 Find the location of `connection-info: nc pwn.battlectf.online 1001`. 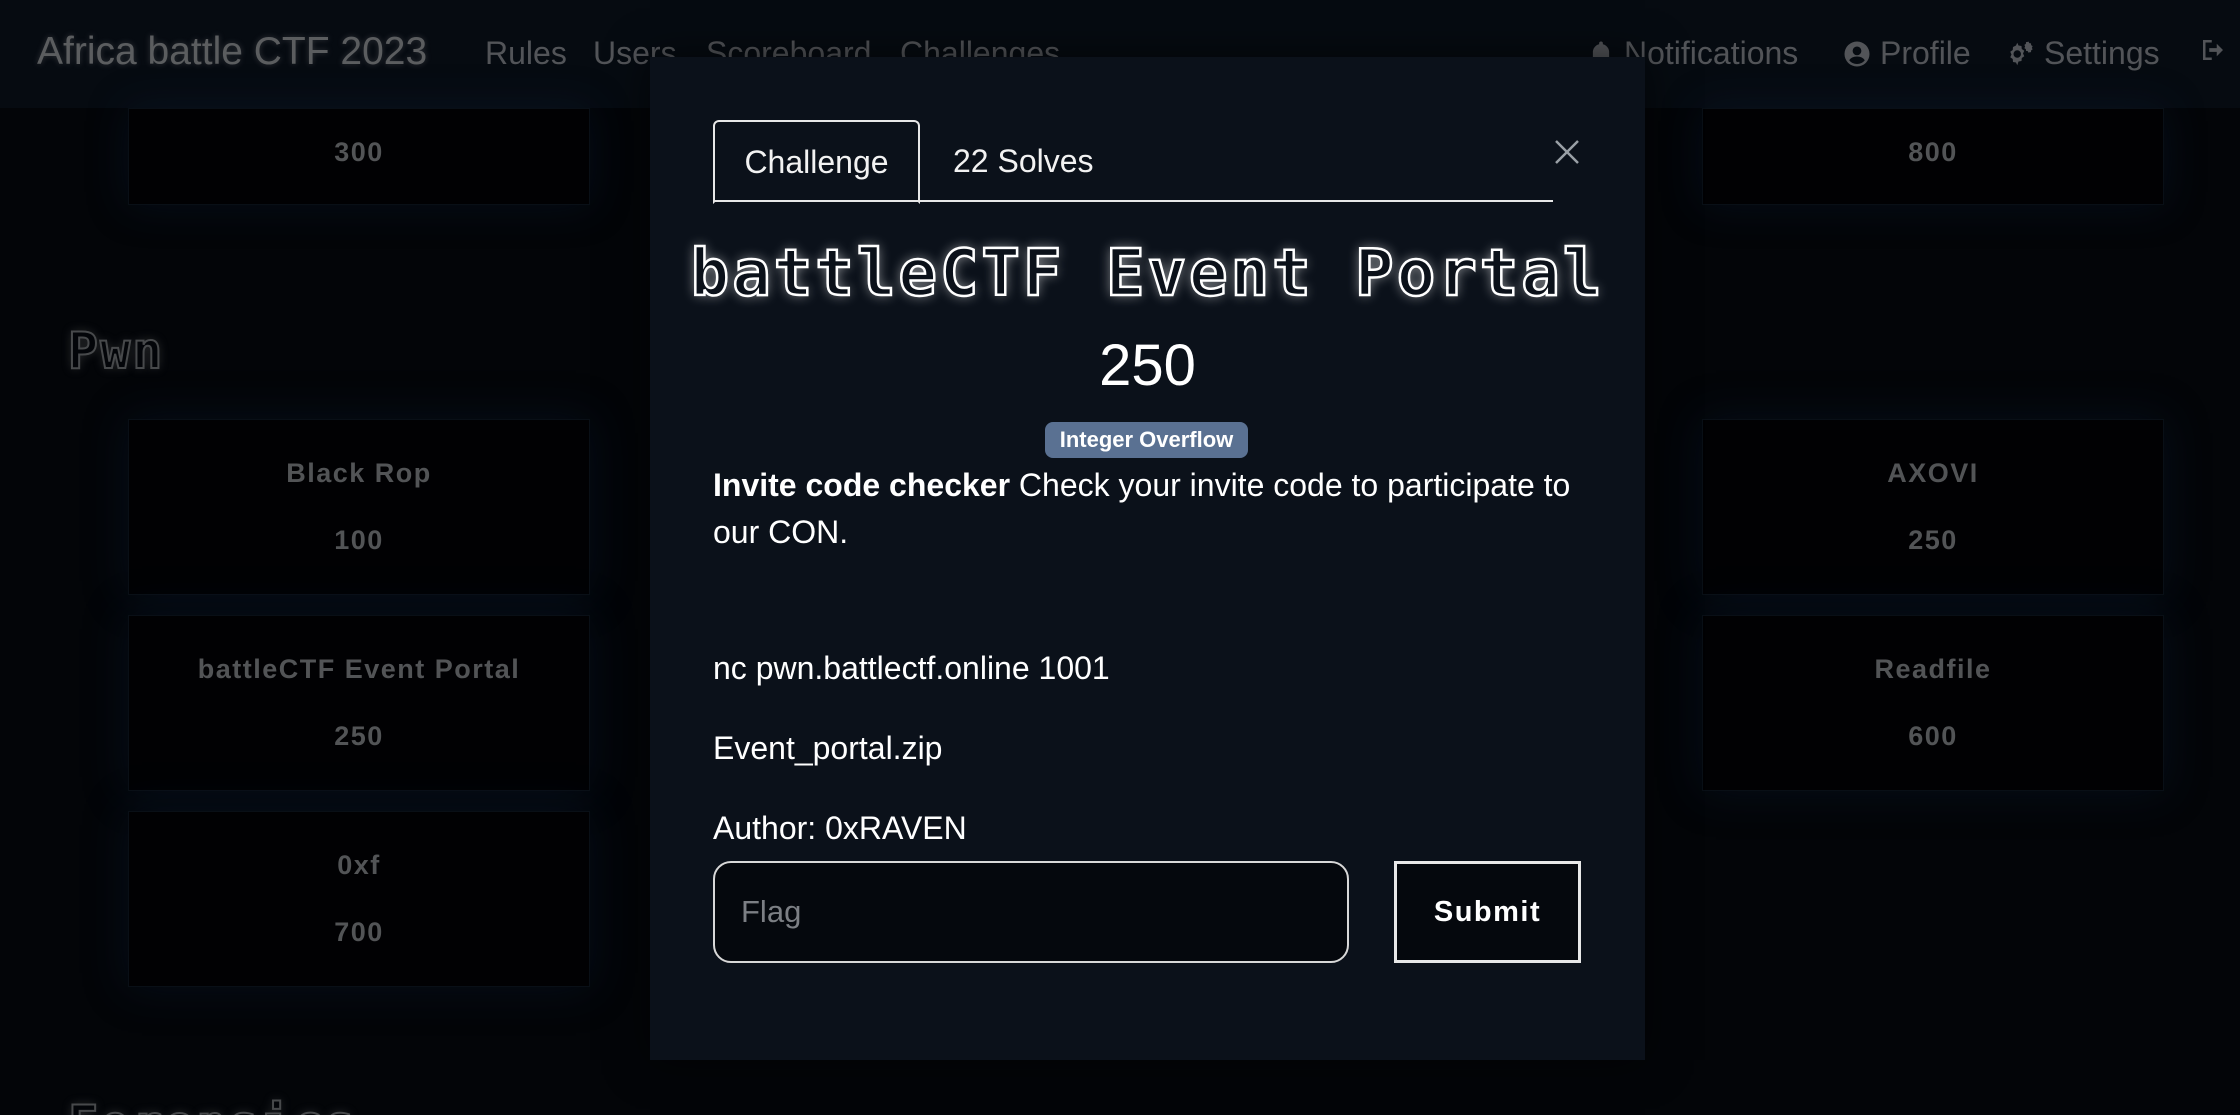

connection-info: nc pwn.battlectf.online 1001 is located at coordinates (911, 668).